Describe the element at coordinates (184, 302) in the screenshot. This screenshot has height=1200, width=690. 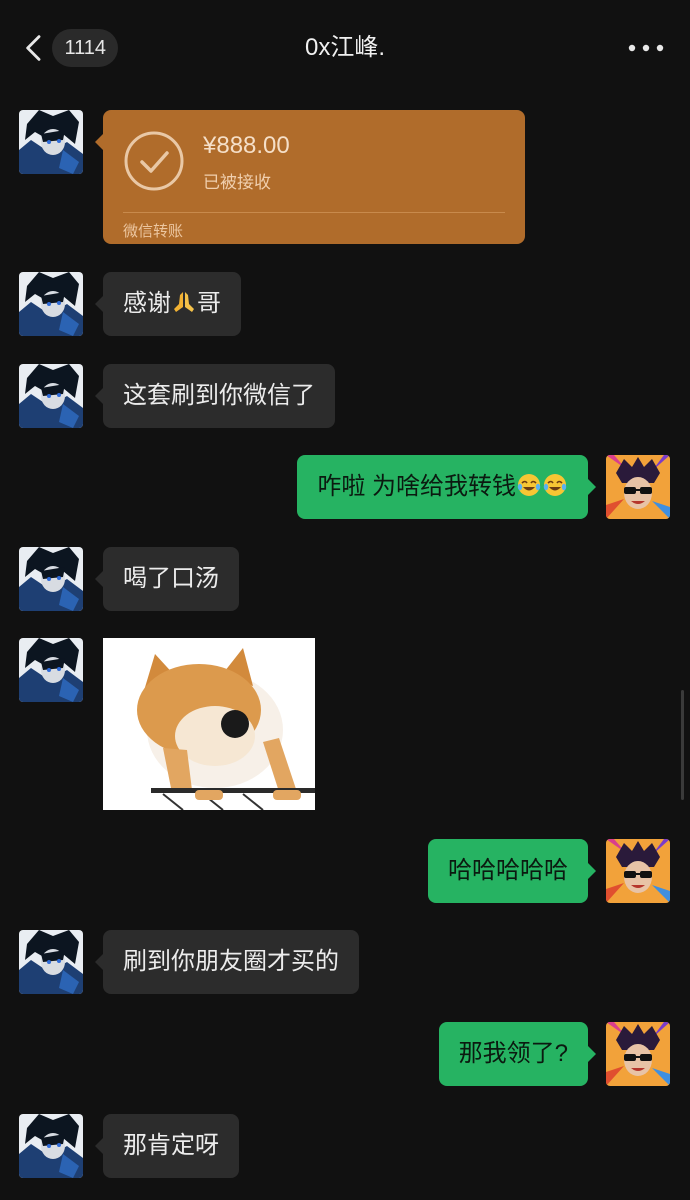
I see `folded-hands-icon` at that location.